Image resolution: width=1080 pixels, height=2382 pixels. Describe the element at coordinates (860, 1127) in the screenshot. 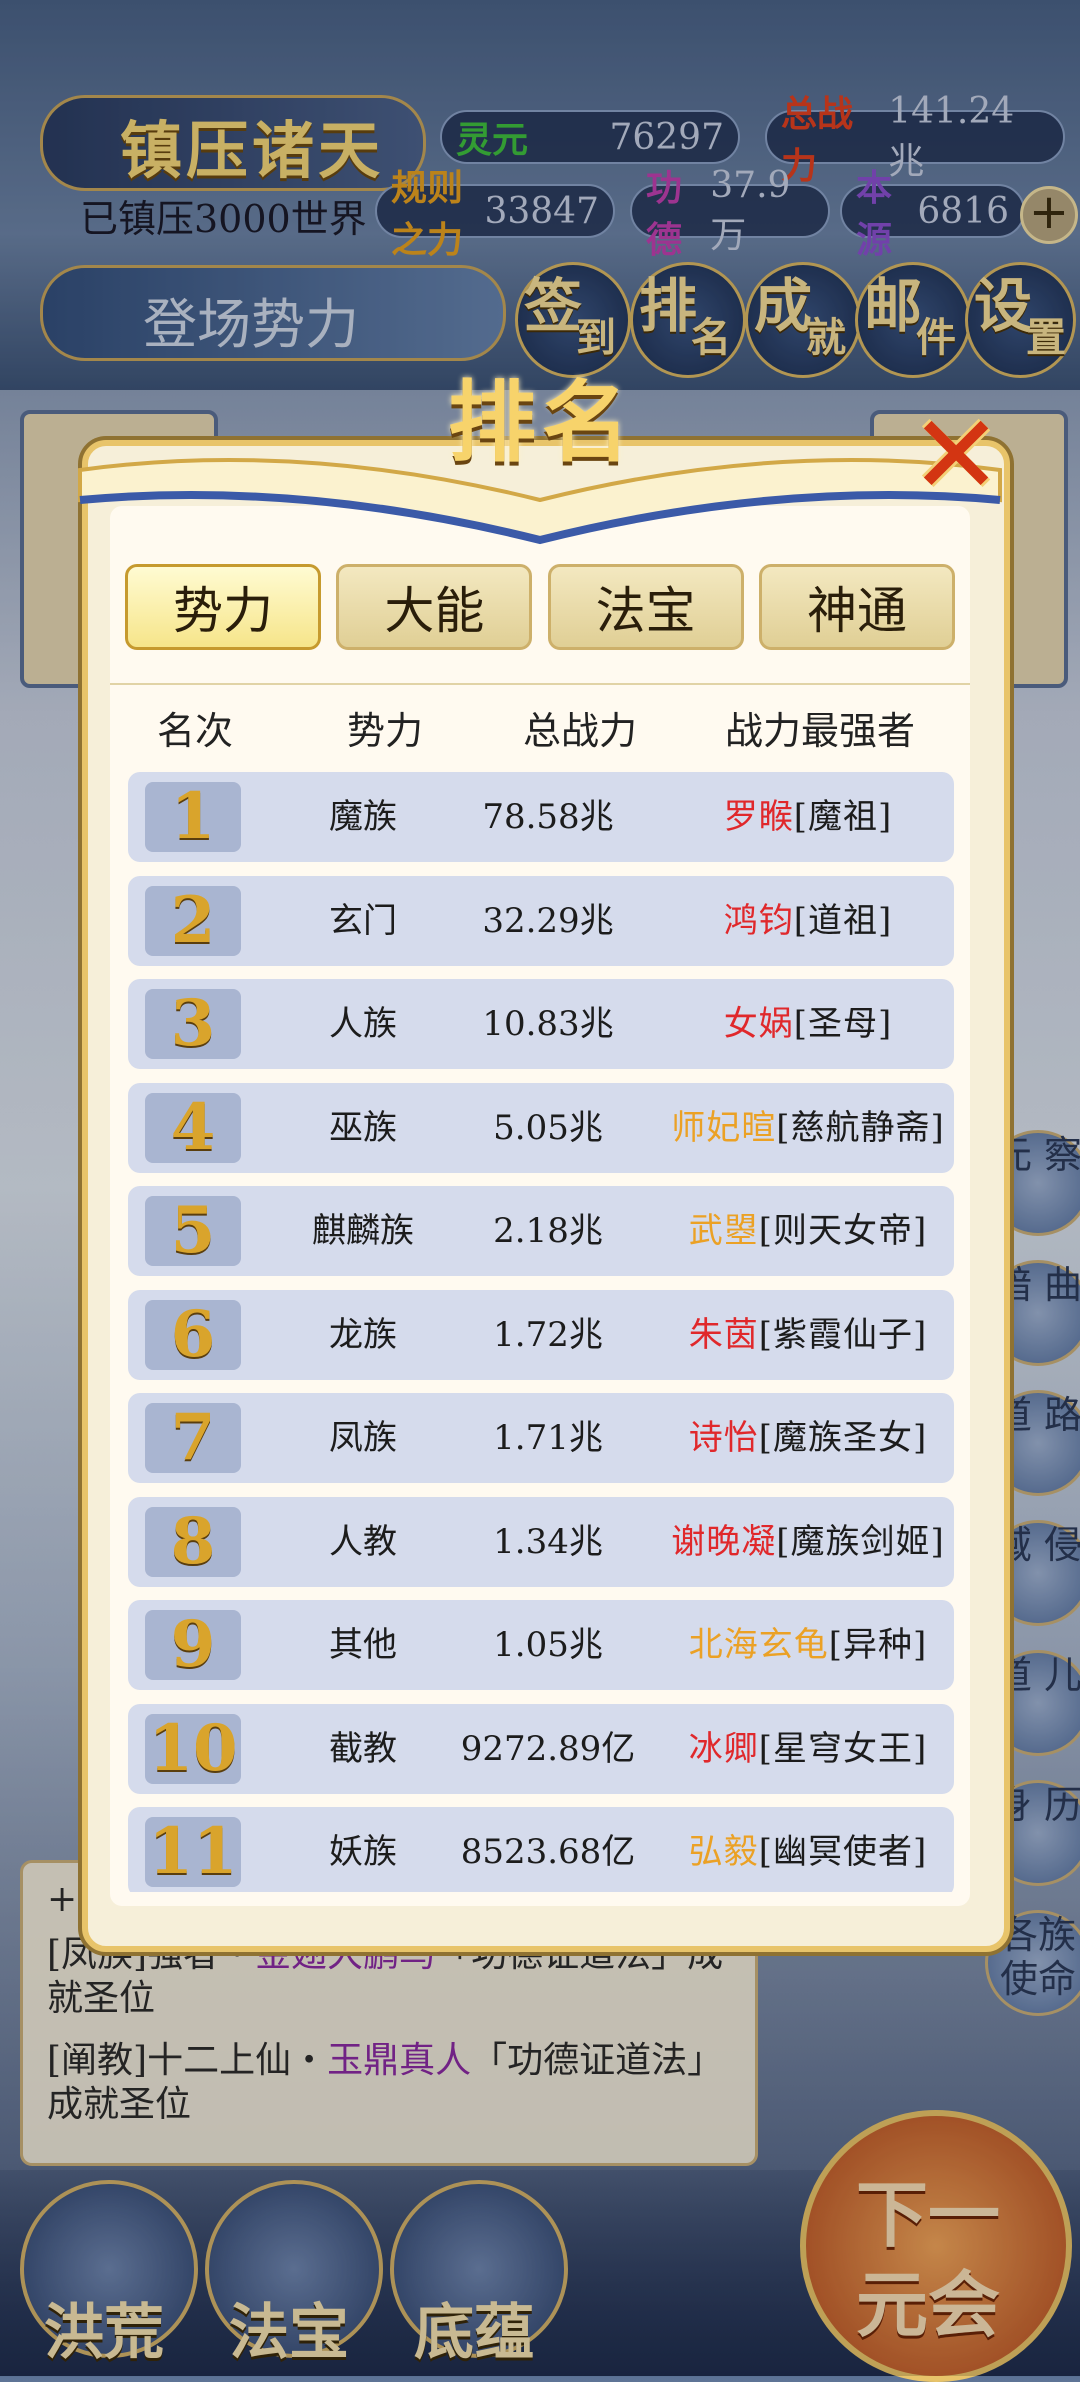

I see `strongest-title: [慈航静斋]` at that location.